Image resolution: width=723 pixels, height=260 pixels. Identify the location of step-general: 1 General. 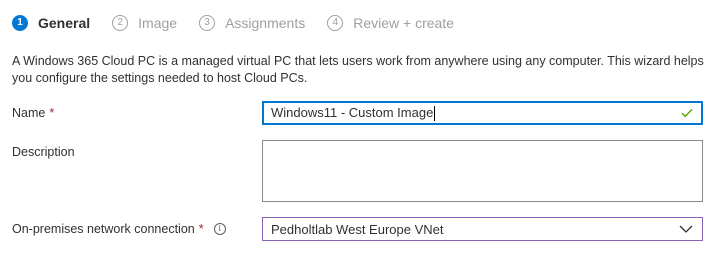
(51, 23).